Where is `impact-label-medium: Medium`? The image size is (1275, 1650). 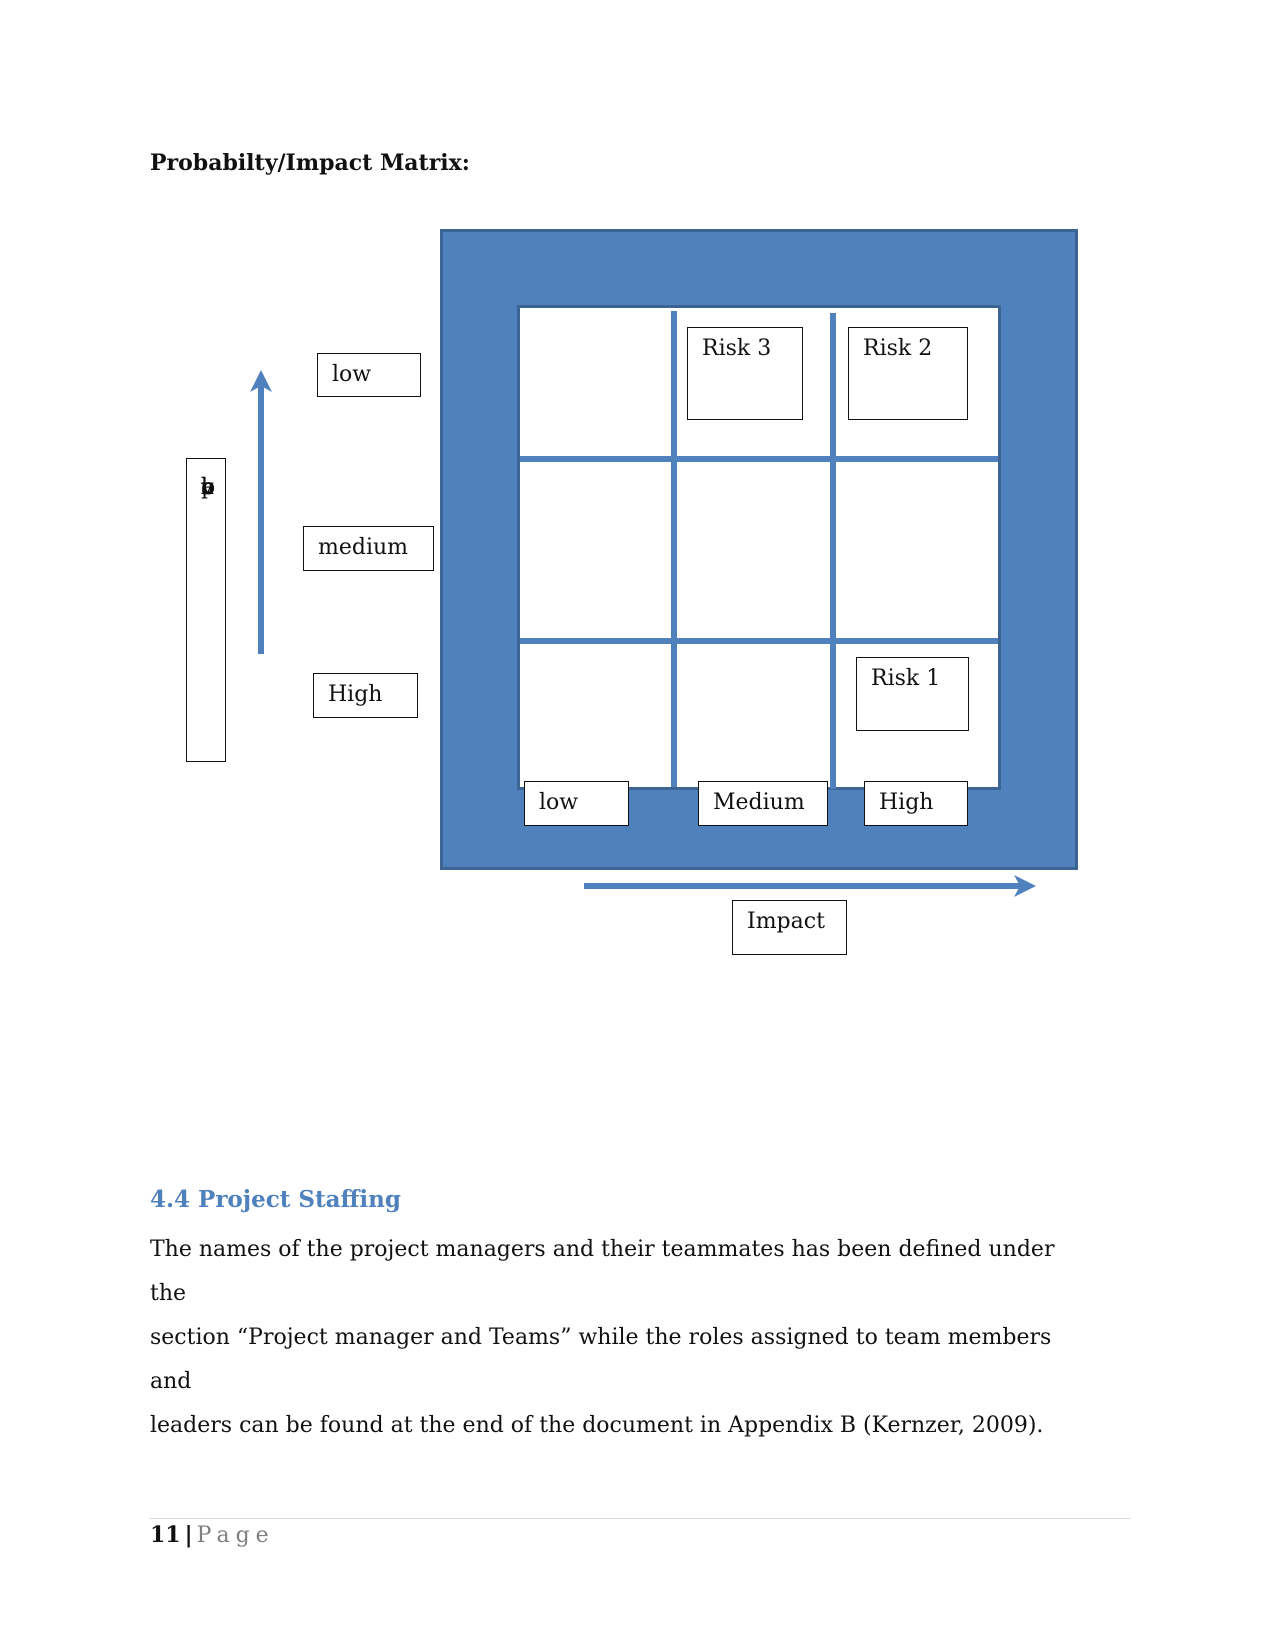
impact-label-medium: Medium is located at coordinates (763, 803).